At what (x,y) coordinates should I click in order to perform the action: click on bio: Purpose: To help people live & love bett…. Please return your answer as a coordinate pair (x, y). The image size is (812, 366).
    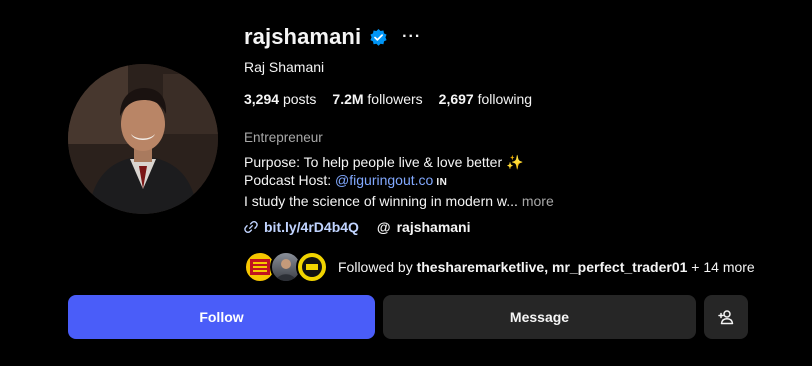
    Looking at the image, I should click on (514, 181).